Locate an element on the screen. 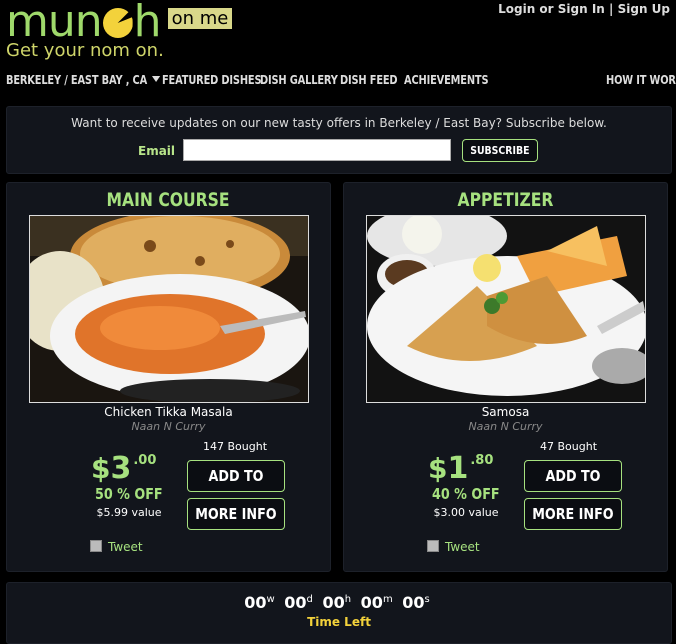 The image size is (676, 644). original-value: $3.00 value is located at coordinates (466, 512).